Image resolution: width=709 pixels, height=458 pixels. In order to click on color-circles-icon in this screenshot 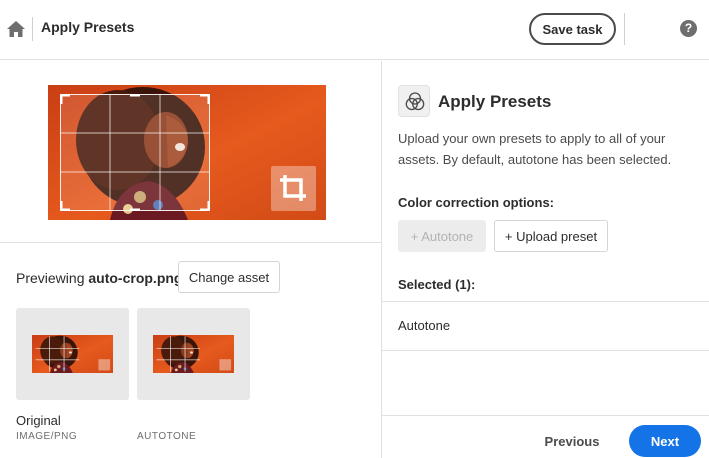, I will do `click(414, 101)`.